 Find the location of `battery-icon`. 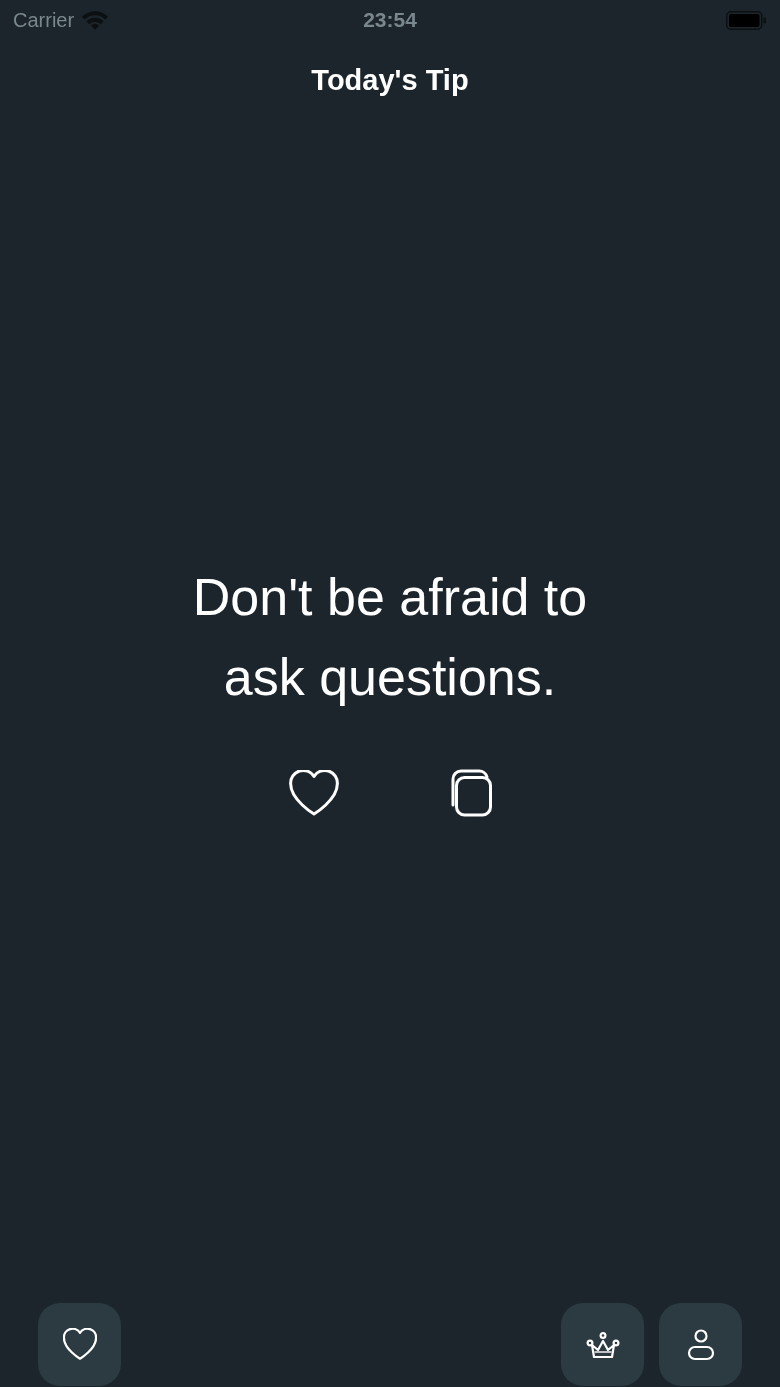

battery-icon is located at coordinates (746, 20).